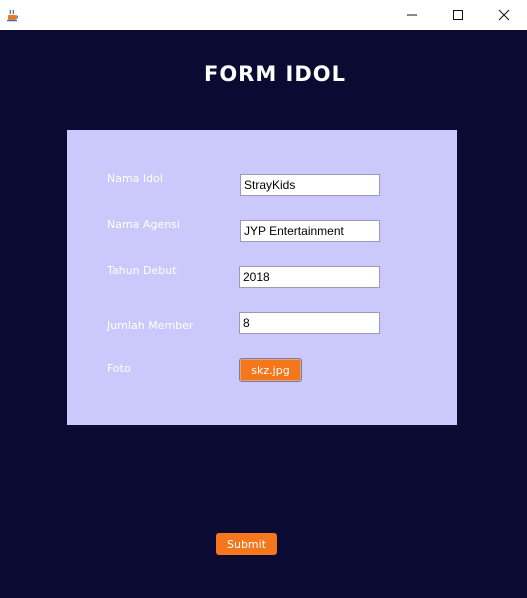 This screenshot has height=598, width=527. I want to click on nama-agensi-label: Nama Agensi, so click(143, 224).